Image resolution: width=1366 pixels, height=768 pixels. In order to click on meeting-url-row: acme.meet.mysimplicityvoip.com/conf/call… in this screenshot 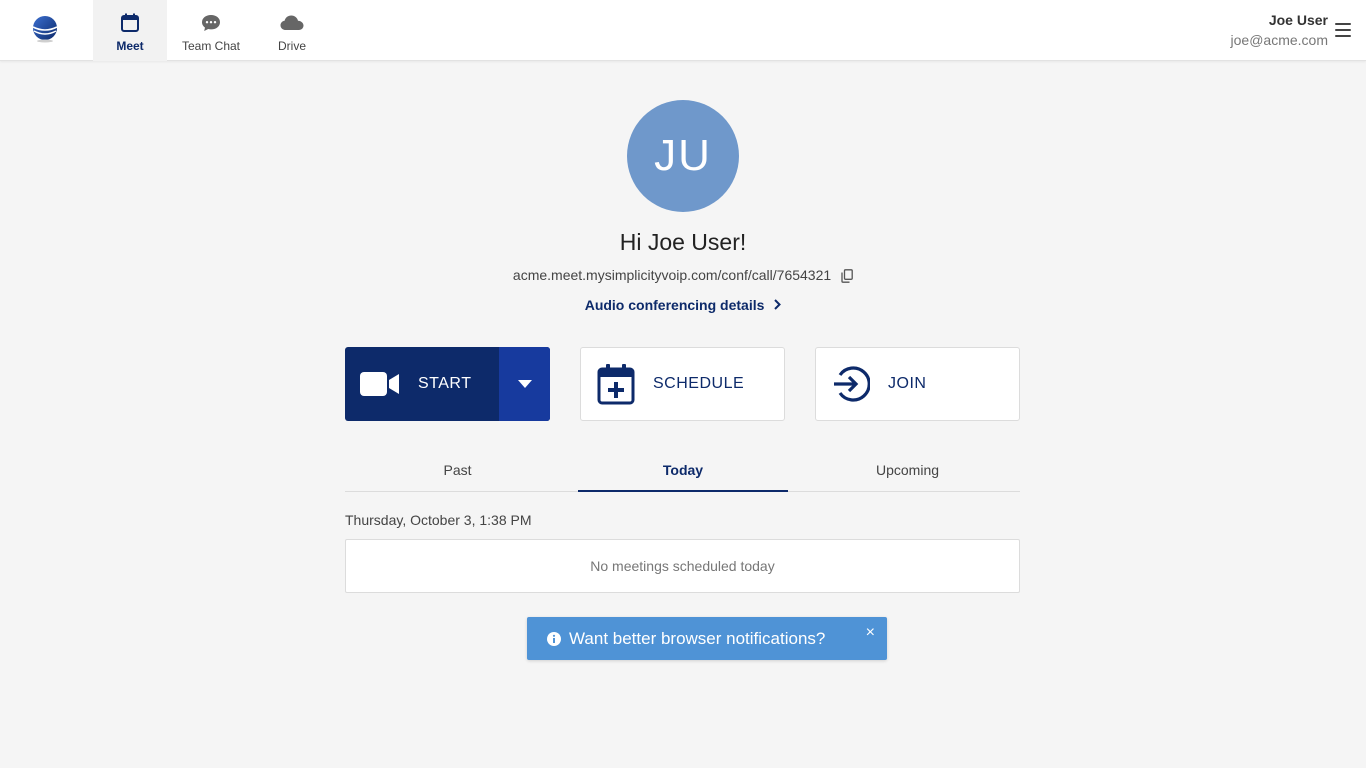, I will do `click(683, 275)`.